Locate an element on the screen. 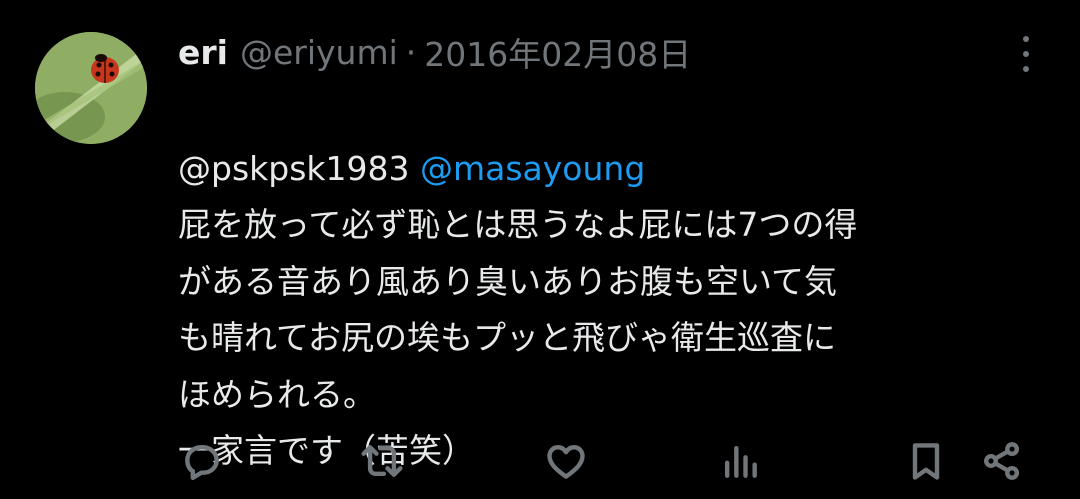 The image size is (1080, 499). bookmark-icon is located at coordinates (926, 461).